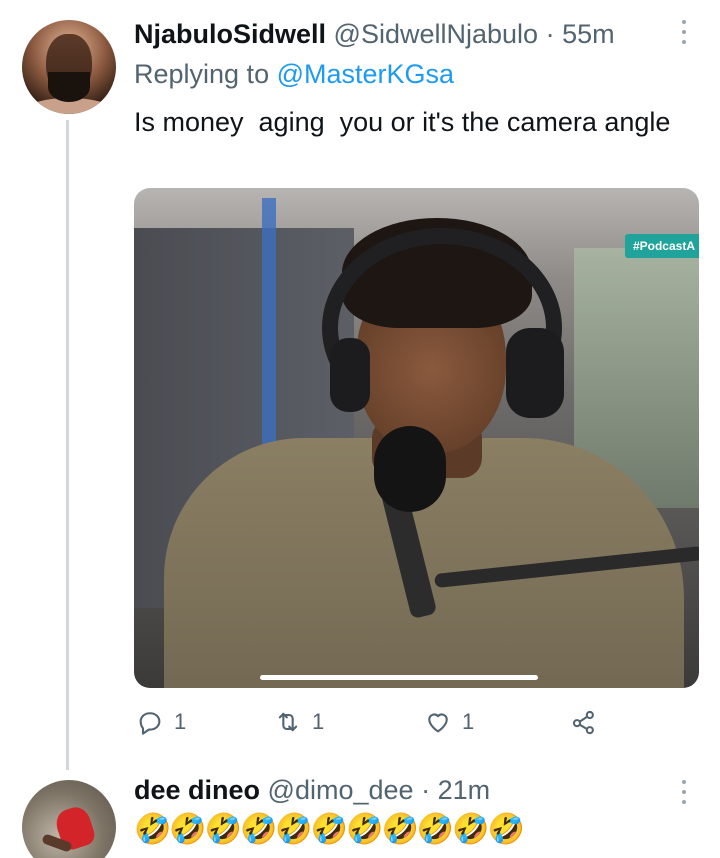 This screenshot has height=858, width=720. What do you see at coordinates (318, 721) in the screenshot?
I see `retweet-count: 1` at bounding box center [318, 721].